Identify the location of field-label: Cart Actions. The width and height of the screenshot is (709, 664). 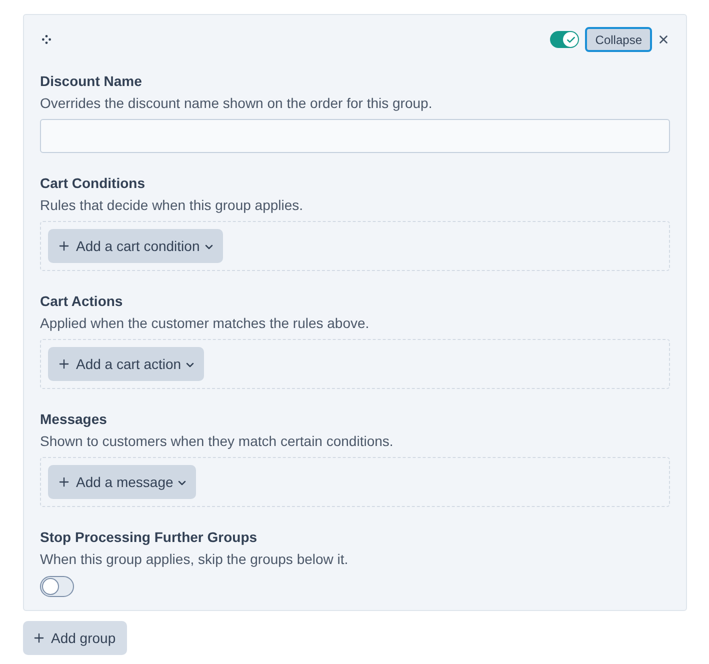
(82, 301).